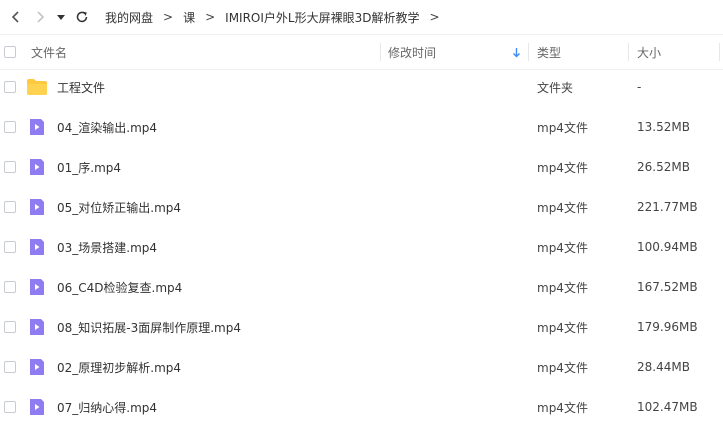 The width and height of the screenshot is (723, 432). I want to click on chevron-right-icon, so click(41, 17).